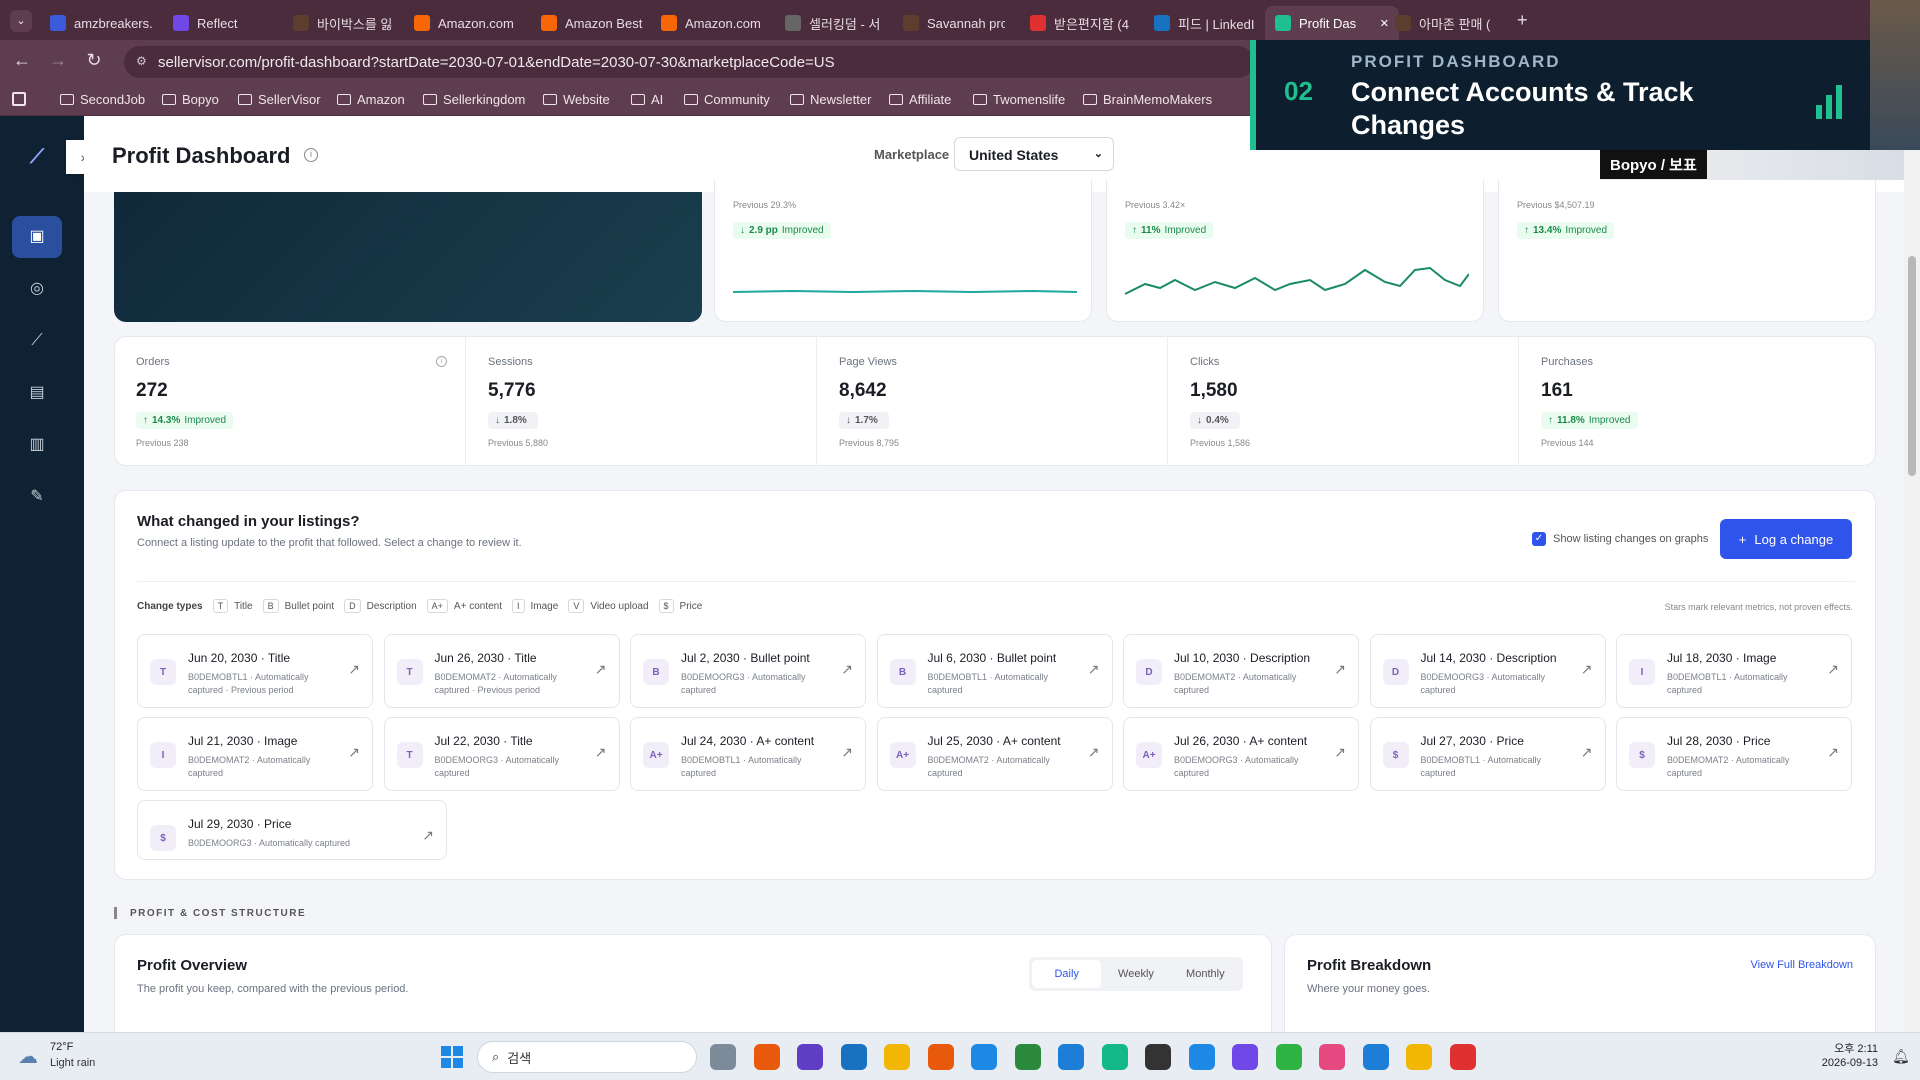  Describe the element at coordinates (1155, 205) in the screenshot. I see `previous-value: Previous 3.42×` at that location.